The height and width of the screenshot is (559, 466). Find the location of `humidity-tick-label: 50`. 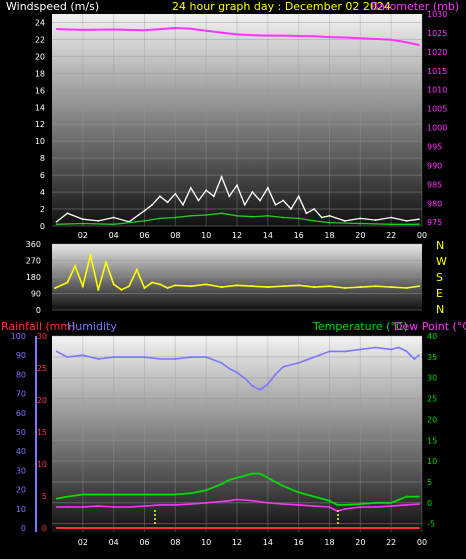

humidity-tick-label: 50 is located at coordinates (21, 432).